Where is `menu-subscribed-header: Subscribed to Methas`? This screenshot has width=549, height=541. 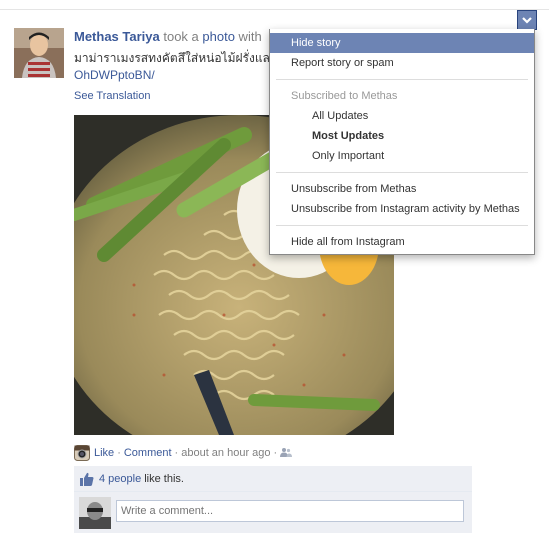
menu-subscribed-header: Subscribed to Methas is located at coordinates (344, 96).